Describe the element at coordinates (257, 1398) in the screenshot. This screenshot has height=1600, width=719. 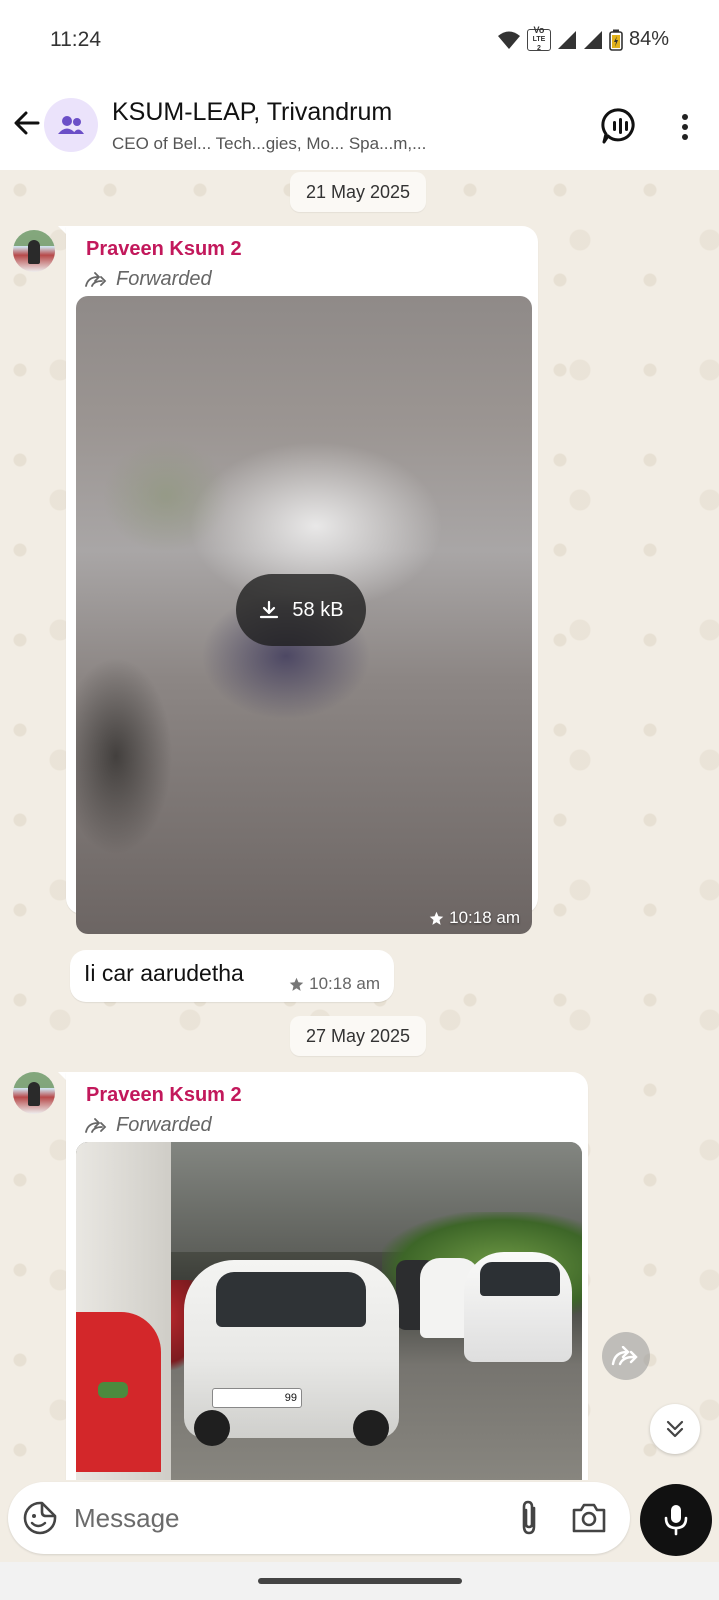
I see `number-plate: 99` at that location.